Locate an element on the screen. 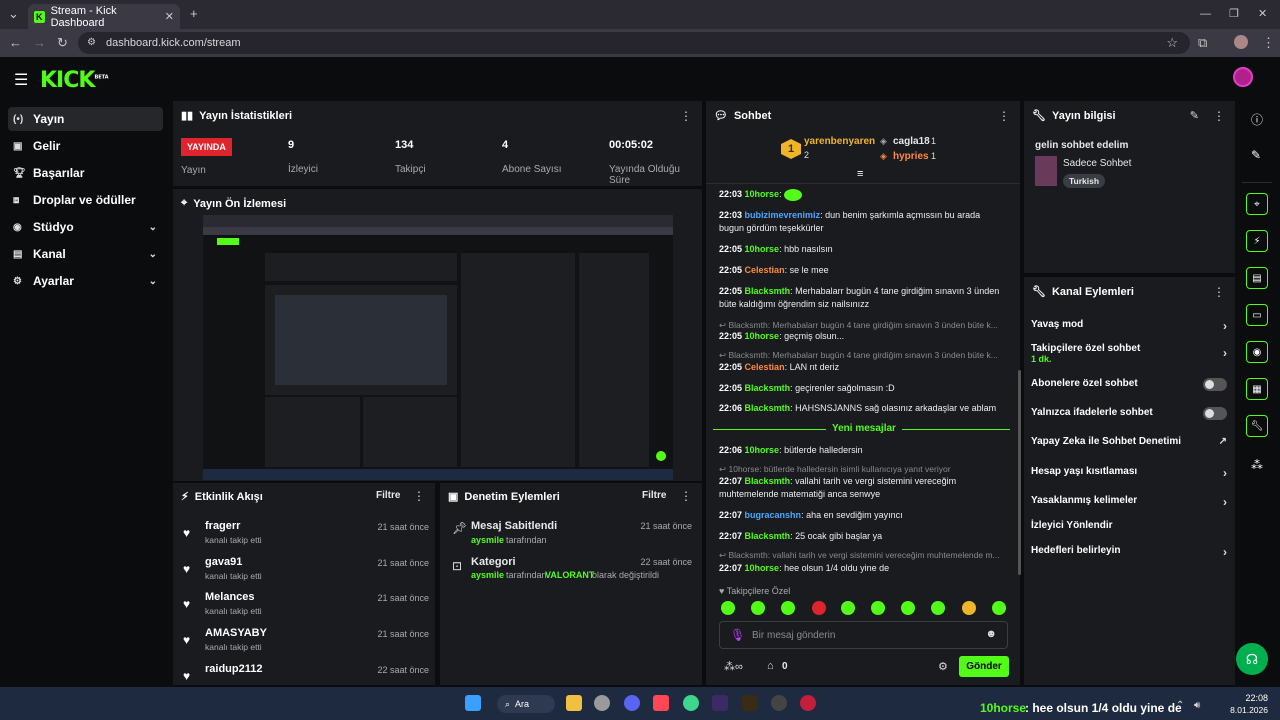 The width and height of the screenshot is (1280, 720). sidebar-item-basarilar: 🏆︎ Başarılar is located at coordinates (85, 173).